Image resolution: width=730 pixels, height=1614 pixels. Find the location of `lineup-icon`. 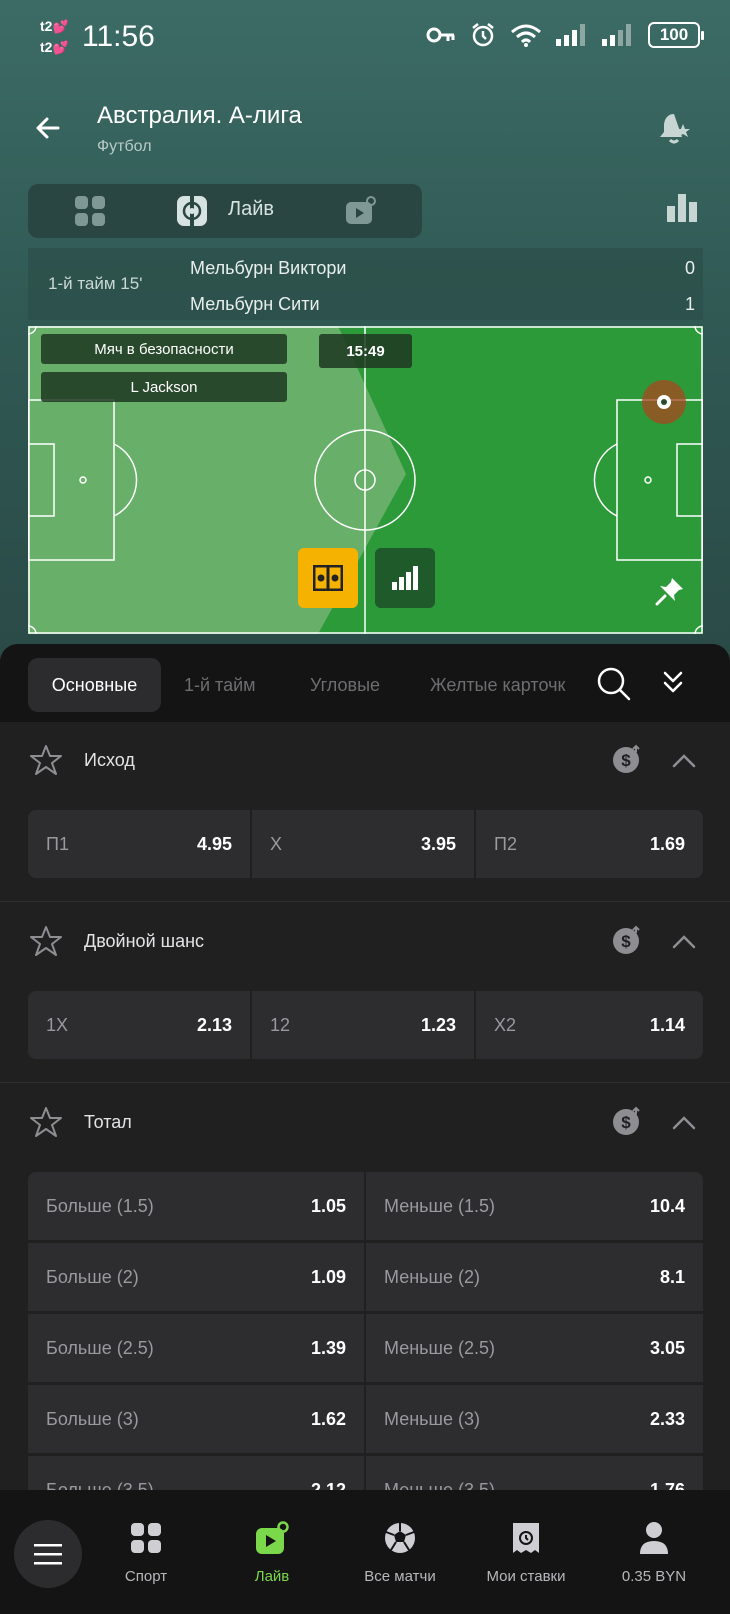

lineup-icon is located at coordinates (328, 578).